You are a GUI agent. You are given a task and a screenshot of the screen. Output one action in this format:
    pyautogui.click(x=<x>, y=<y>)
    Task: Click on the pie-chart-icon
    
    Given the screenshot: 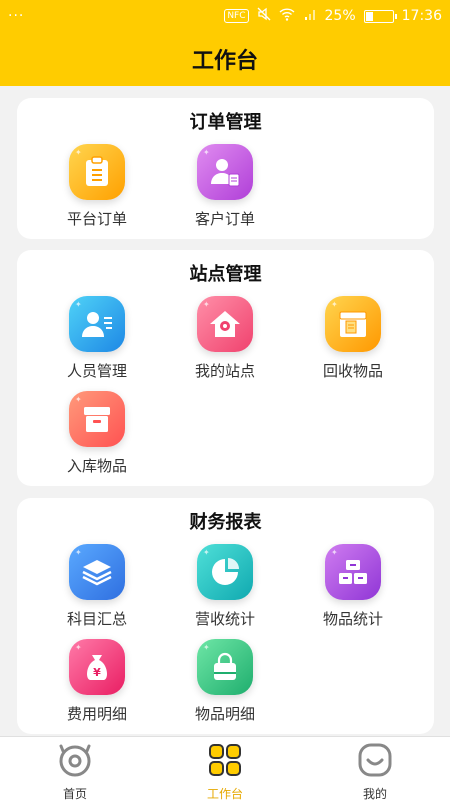 What is the action you would take?
    pyautogui.click(x=225, y=572)
    